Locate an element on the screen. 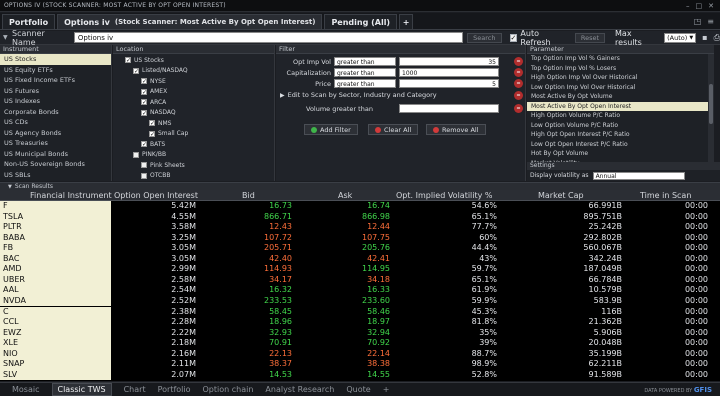  instrument-item: US CDs is located at coordinates (55, 122).